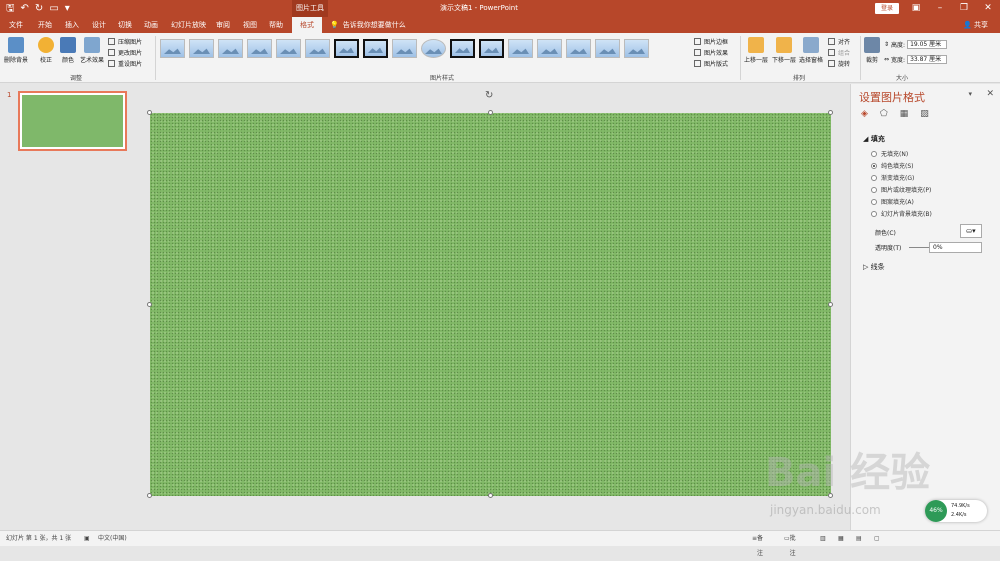 The height and width of the screenshot is (561, 1000). What do you see at coordinates (919, 247) in the screenshot?
I see `transparency-slider` at bounding box center [919, 247].